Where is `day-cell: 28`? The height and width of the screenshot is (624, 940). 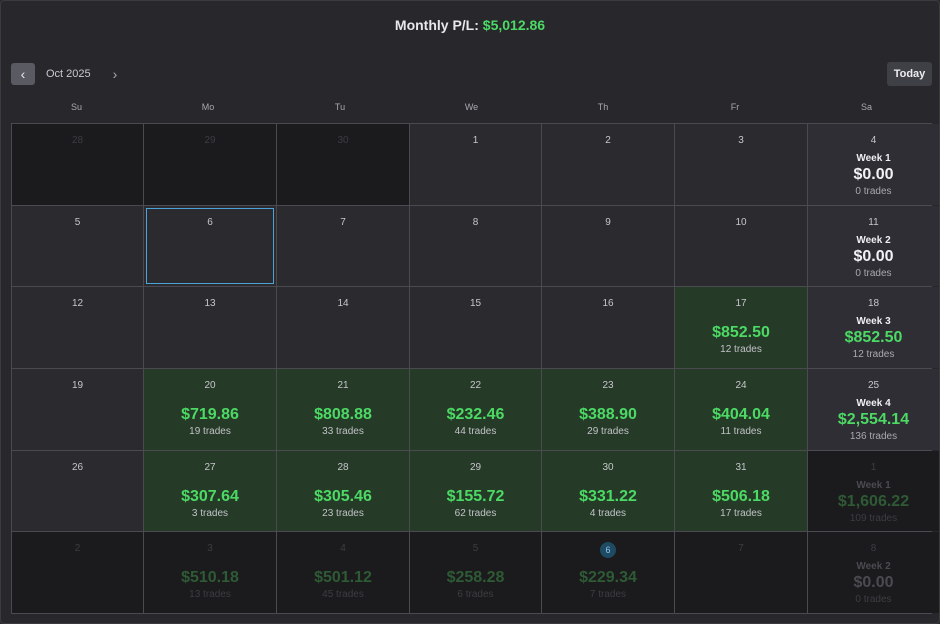
day-cell: 28 is located at coordinates (77, 164).